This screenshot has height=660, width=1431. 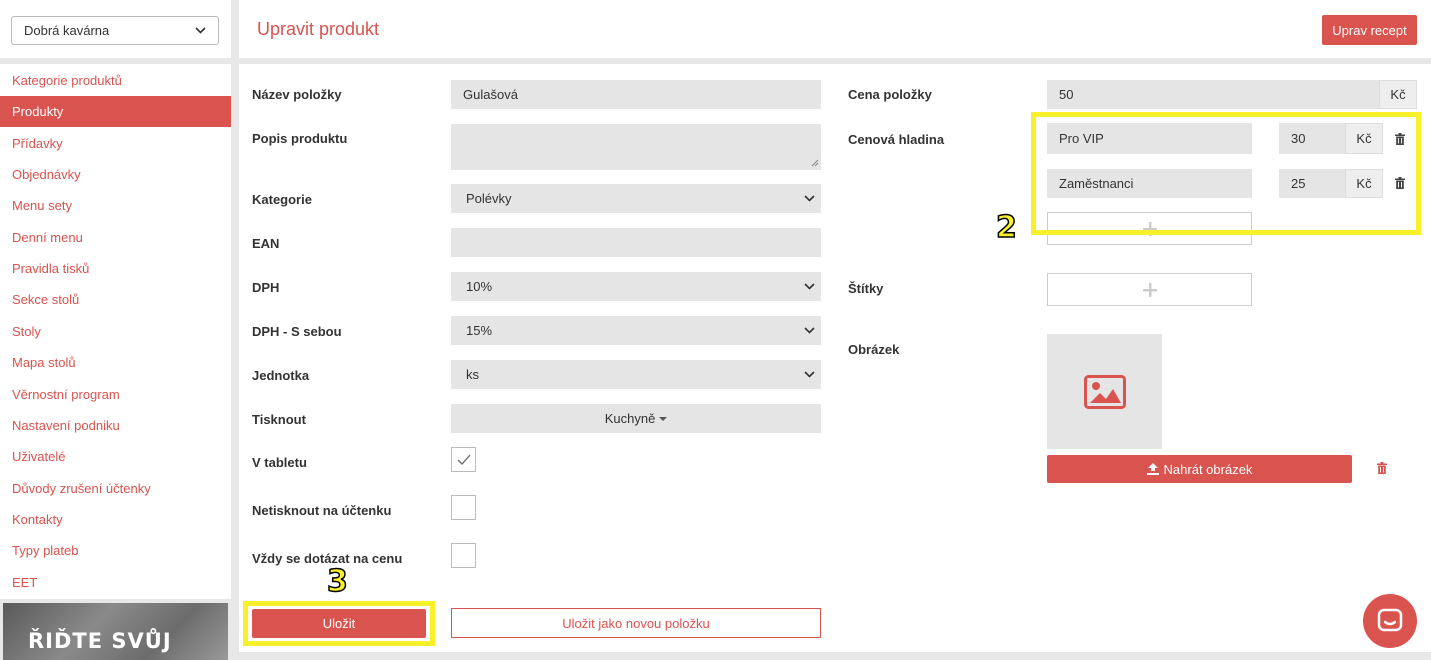 I want to click on plus-icon, so click(x=1149, y=289).